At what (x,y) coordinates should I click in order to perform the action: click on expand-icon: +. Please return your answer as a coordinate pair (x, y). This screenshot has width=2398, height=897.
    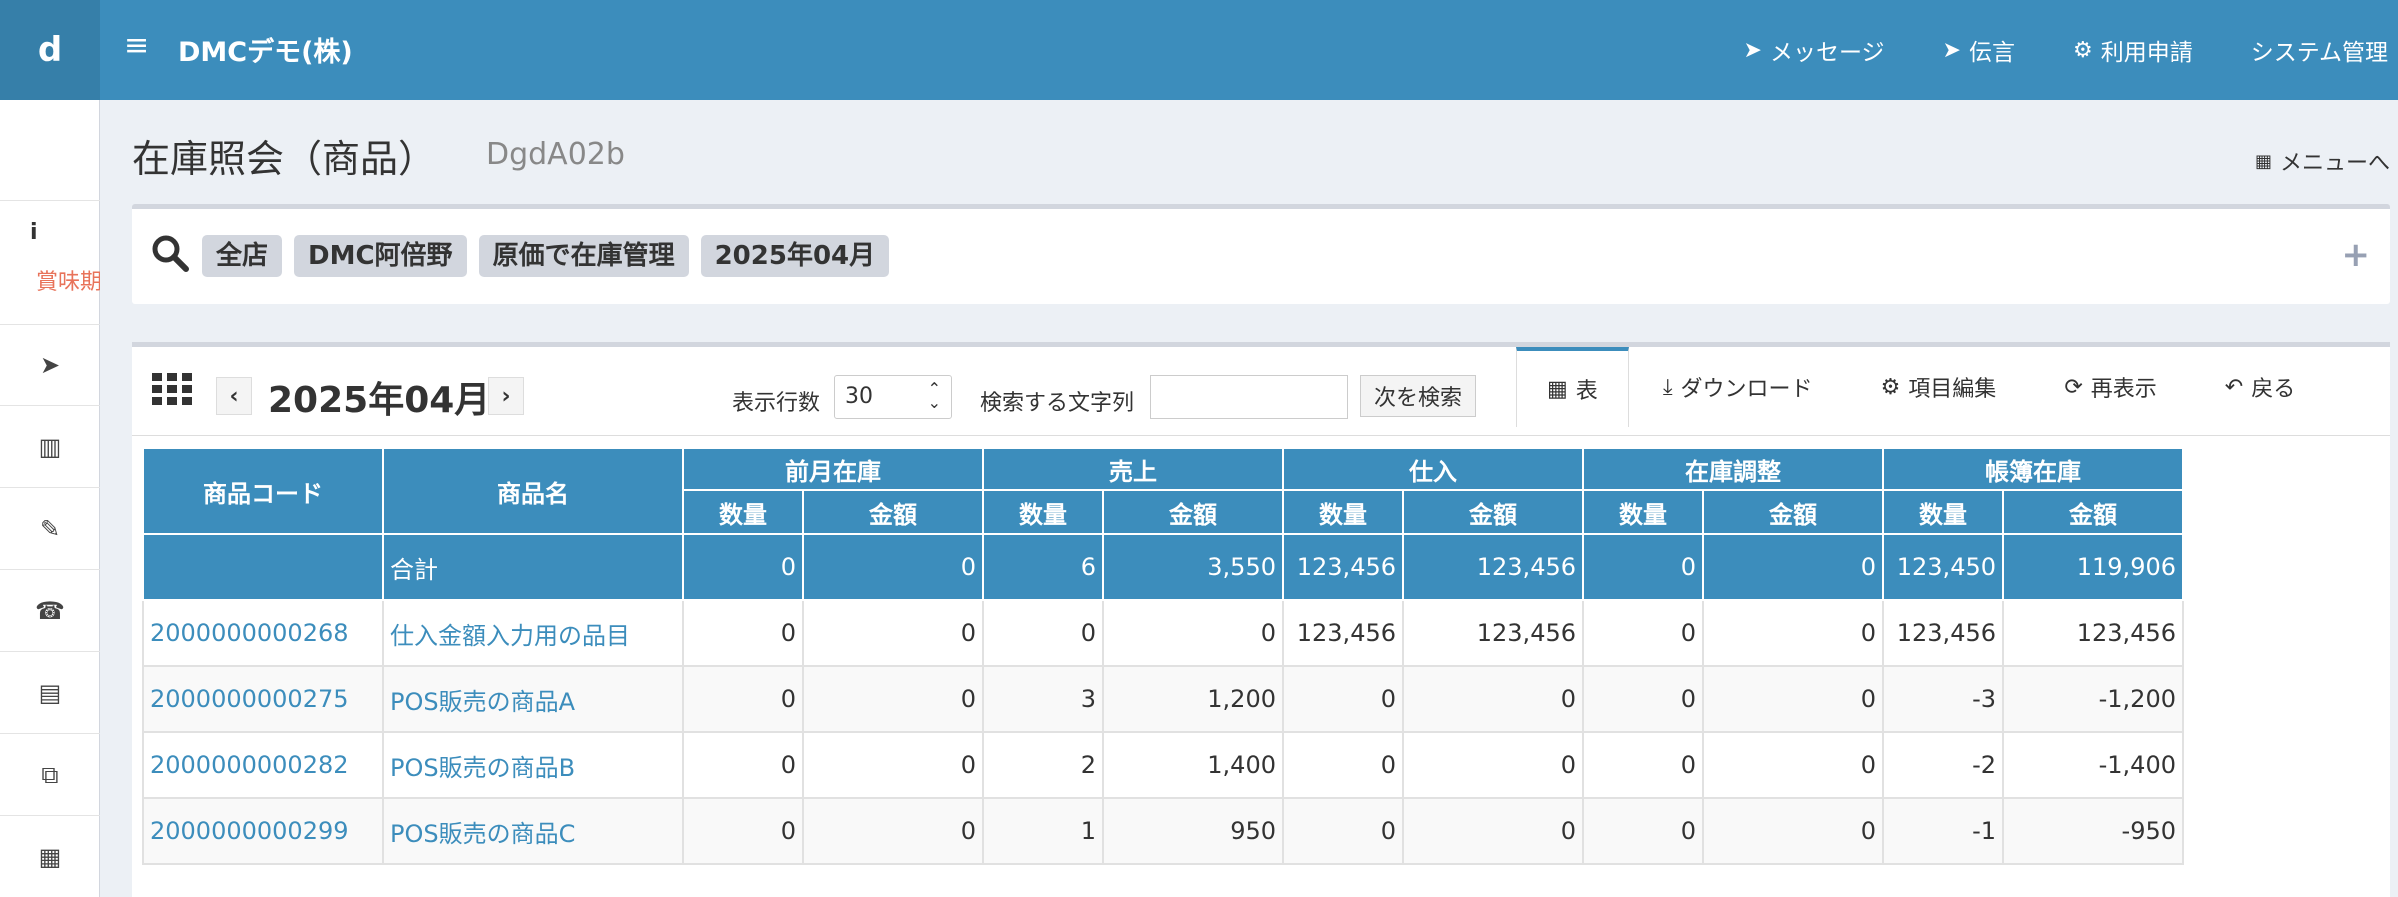
    Looking at the image, I should click on (2356, 255).